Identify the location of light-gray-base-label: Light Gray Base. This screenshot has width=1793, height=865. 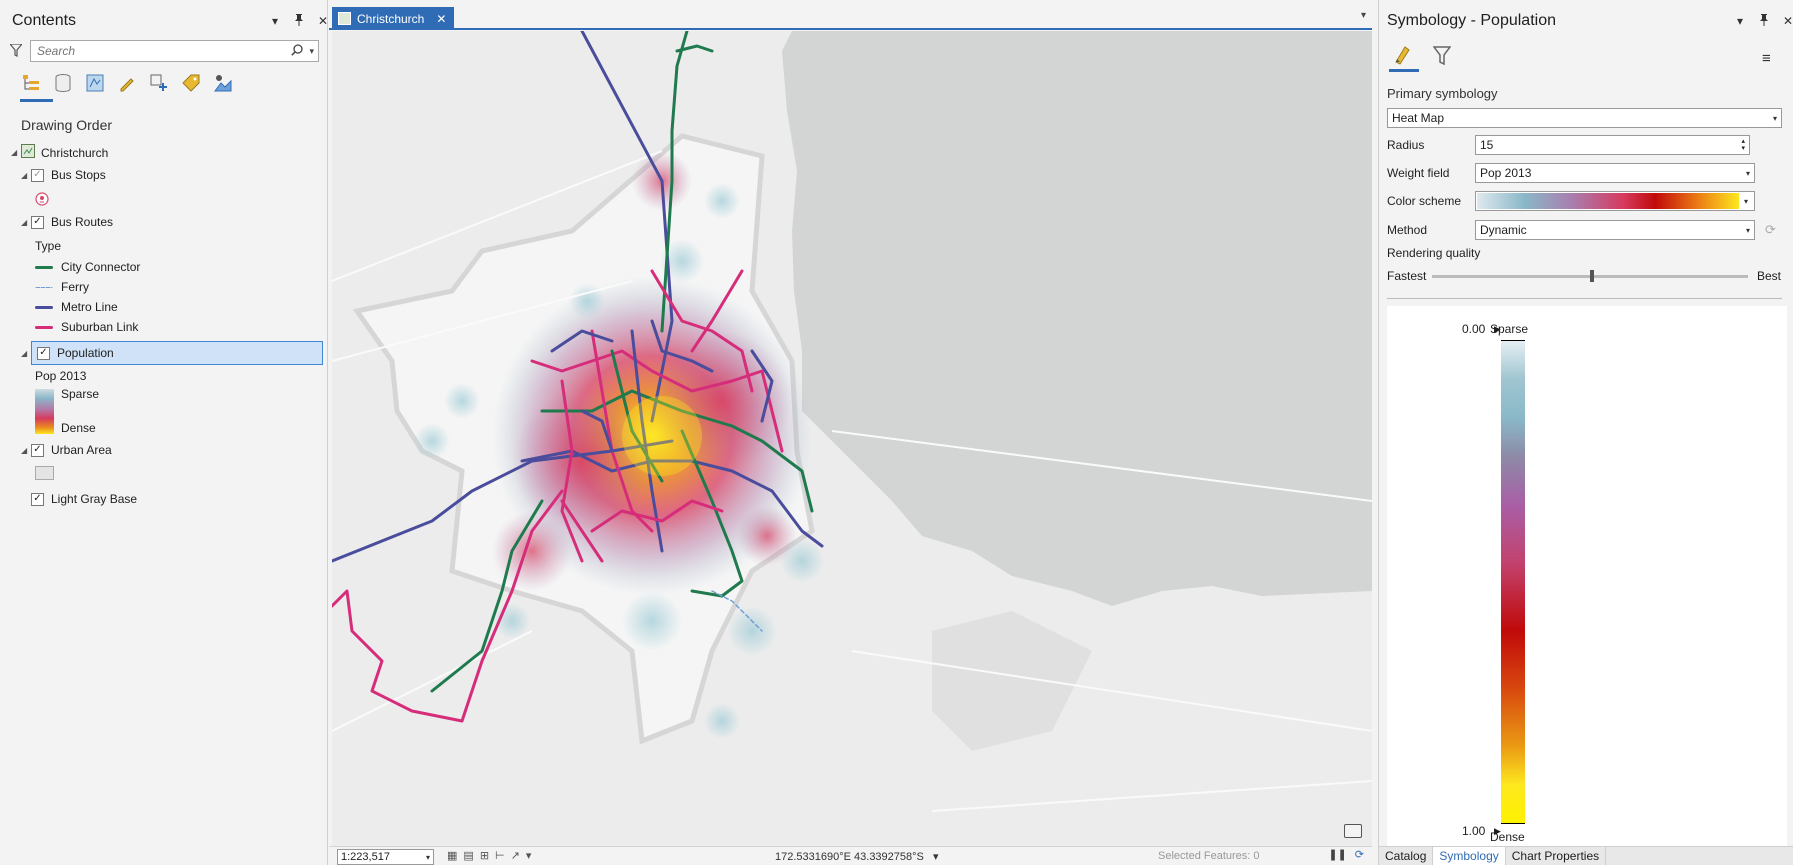
(94, 499).